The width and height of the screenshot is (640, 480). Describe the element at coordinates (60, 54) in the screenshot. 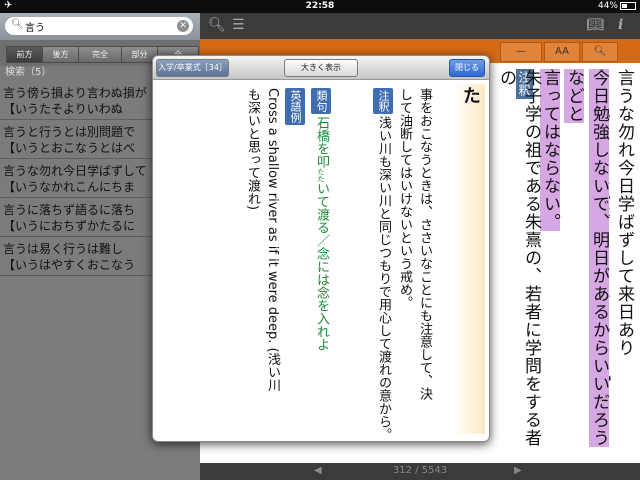

I see `mode-tab: 後方` at that location.